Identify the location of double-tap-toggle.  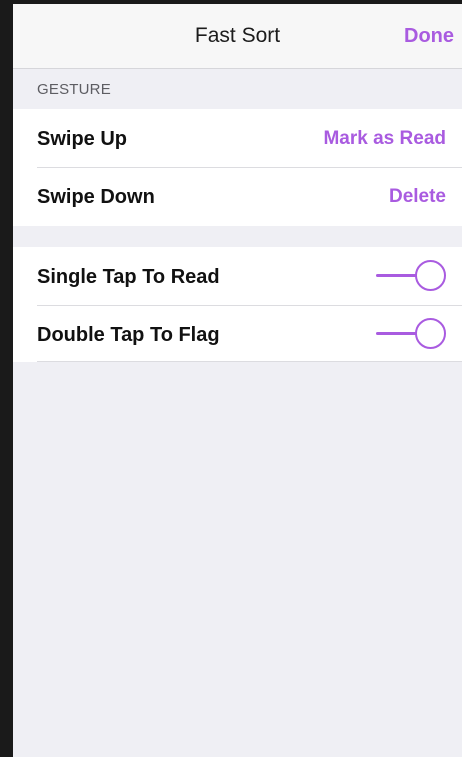
(411, 334).